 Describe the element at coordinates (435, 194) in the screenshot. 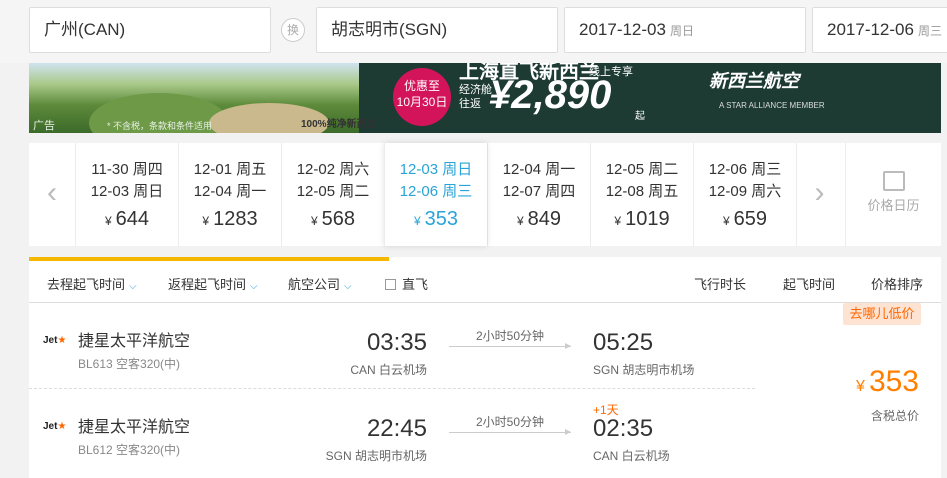

I see `date-option-selected: 12-03 周日 12-06 周三 ¥353` at that location.